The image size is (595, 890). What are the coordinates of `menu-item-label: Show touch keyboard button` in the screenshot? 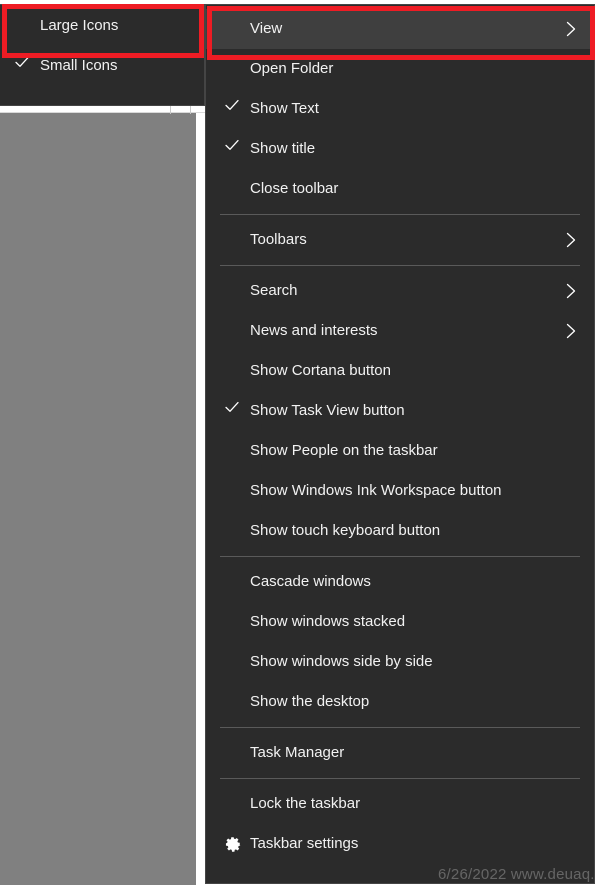 It's located at (345, 530).